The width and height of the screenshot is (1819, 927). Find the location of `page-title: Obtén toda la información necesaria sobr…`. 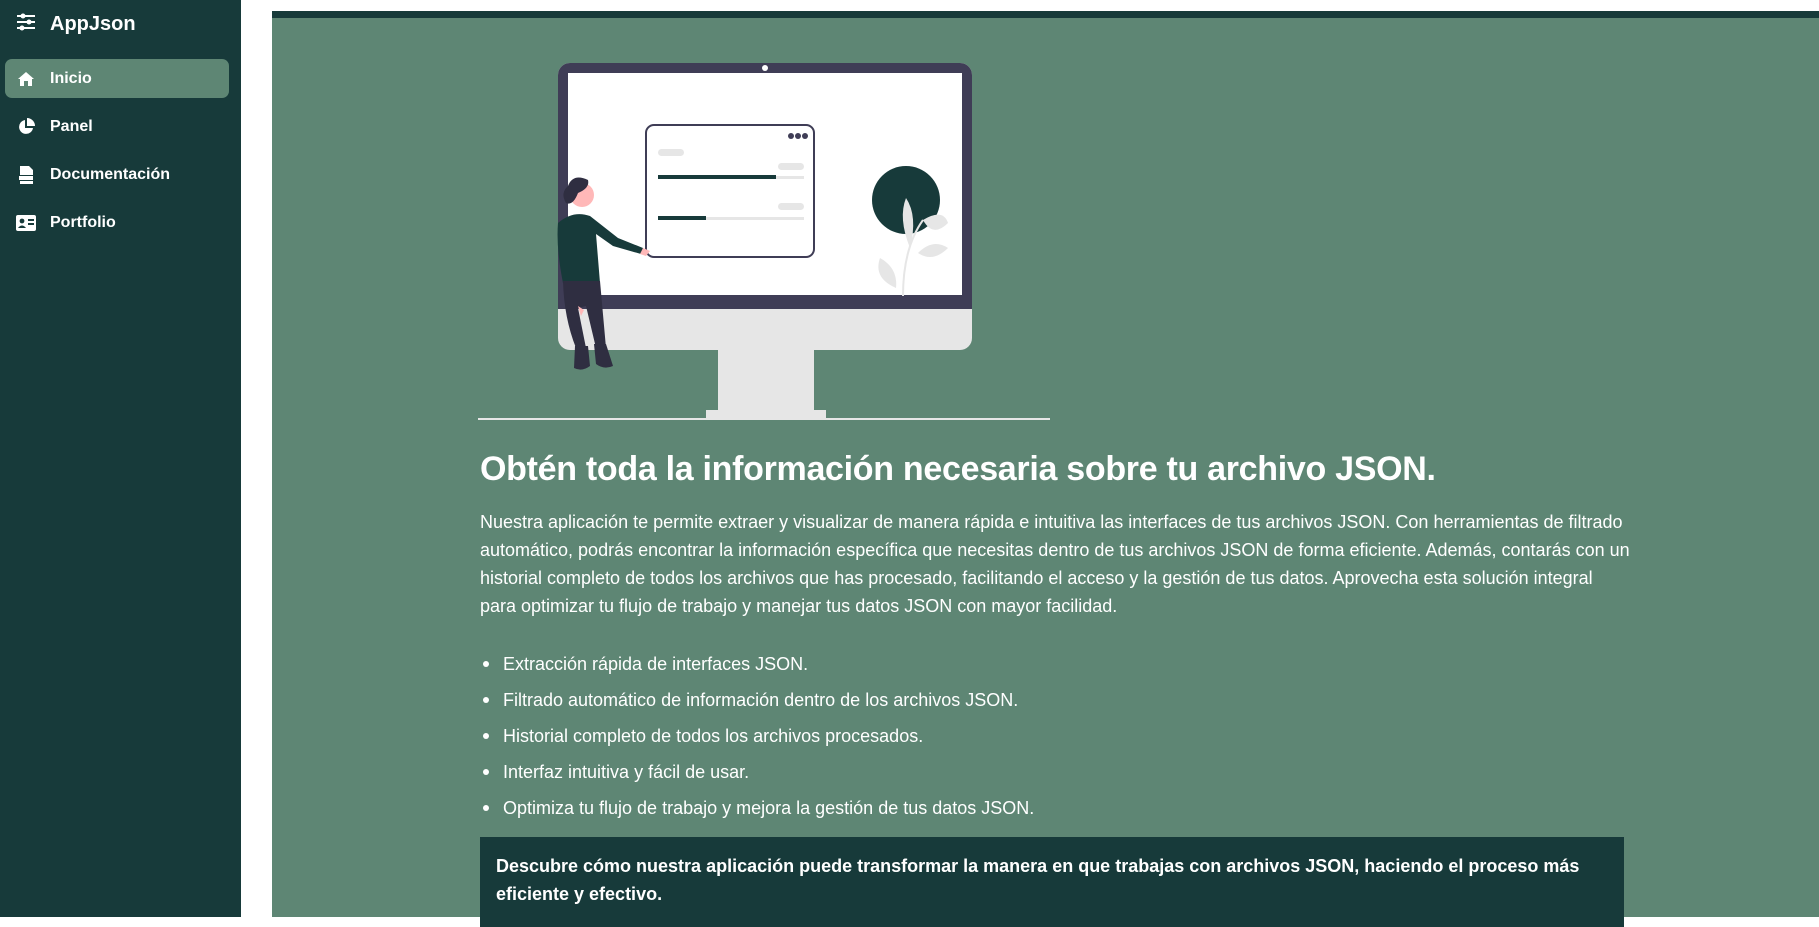

page-title: Obtén toda la información necesaria sobr… is located at coordinates (958, 469).